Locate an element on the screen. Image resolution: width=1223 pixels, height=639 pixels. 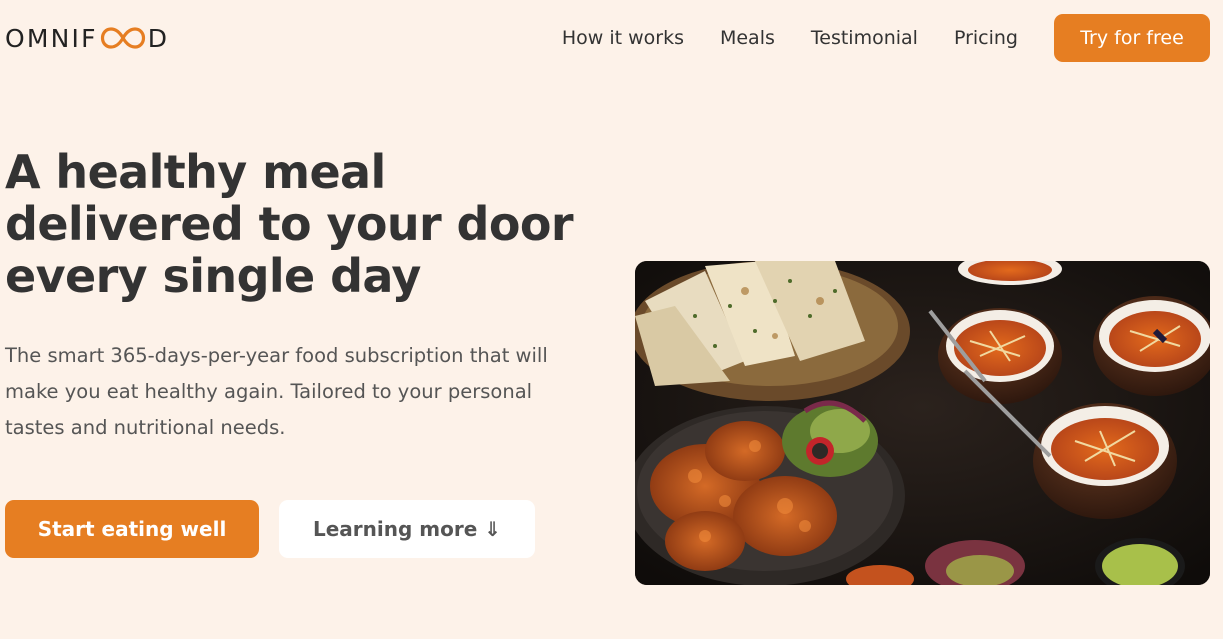
nav-link-pricing: Pricing is located at coordinates (986, 38).